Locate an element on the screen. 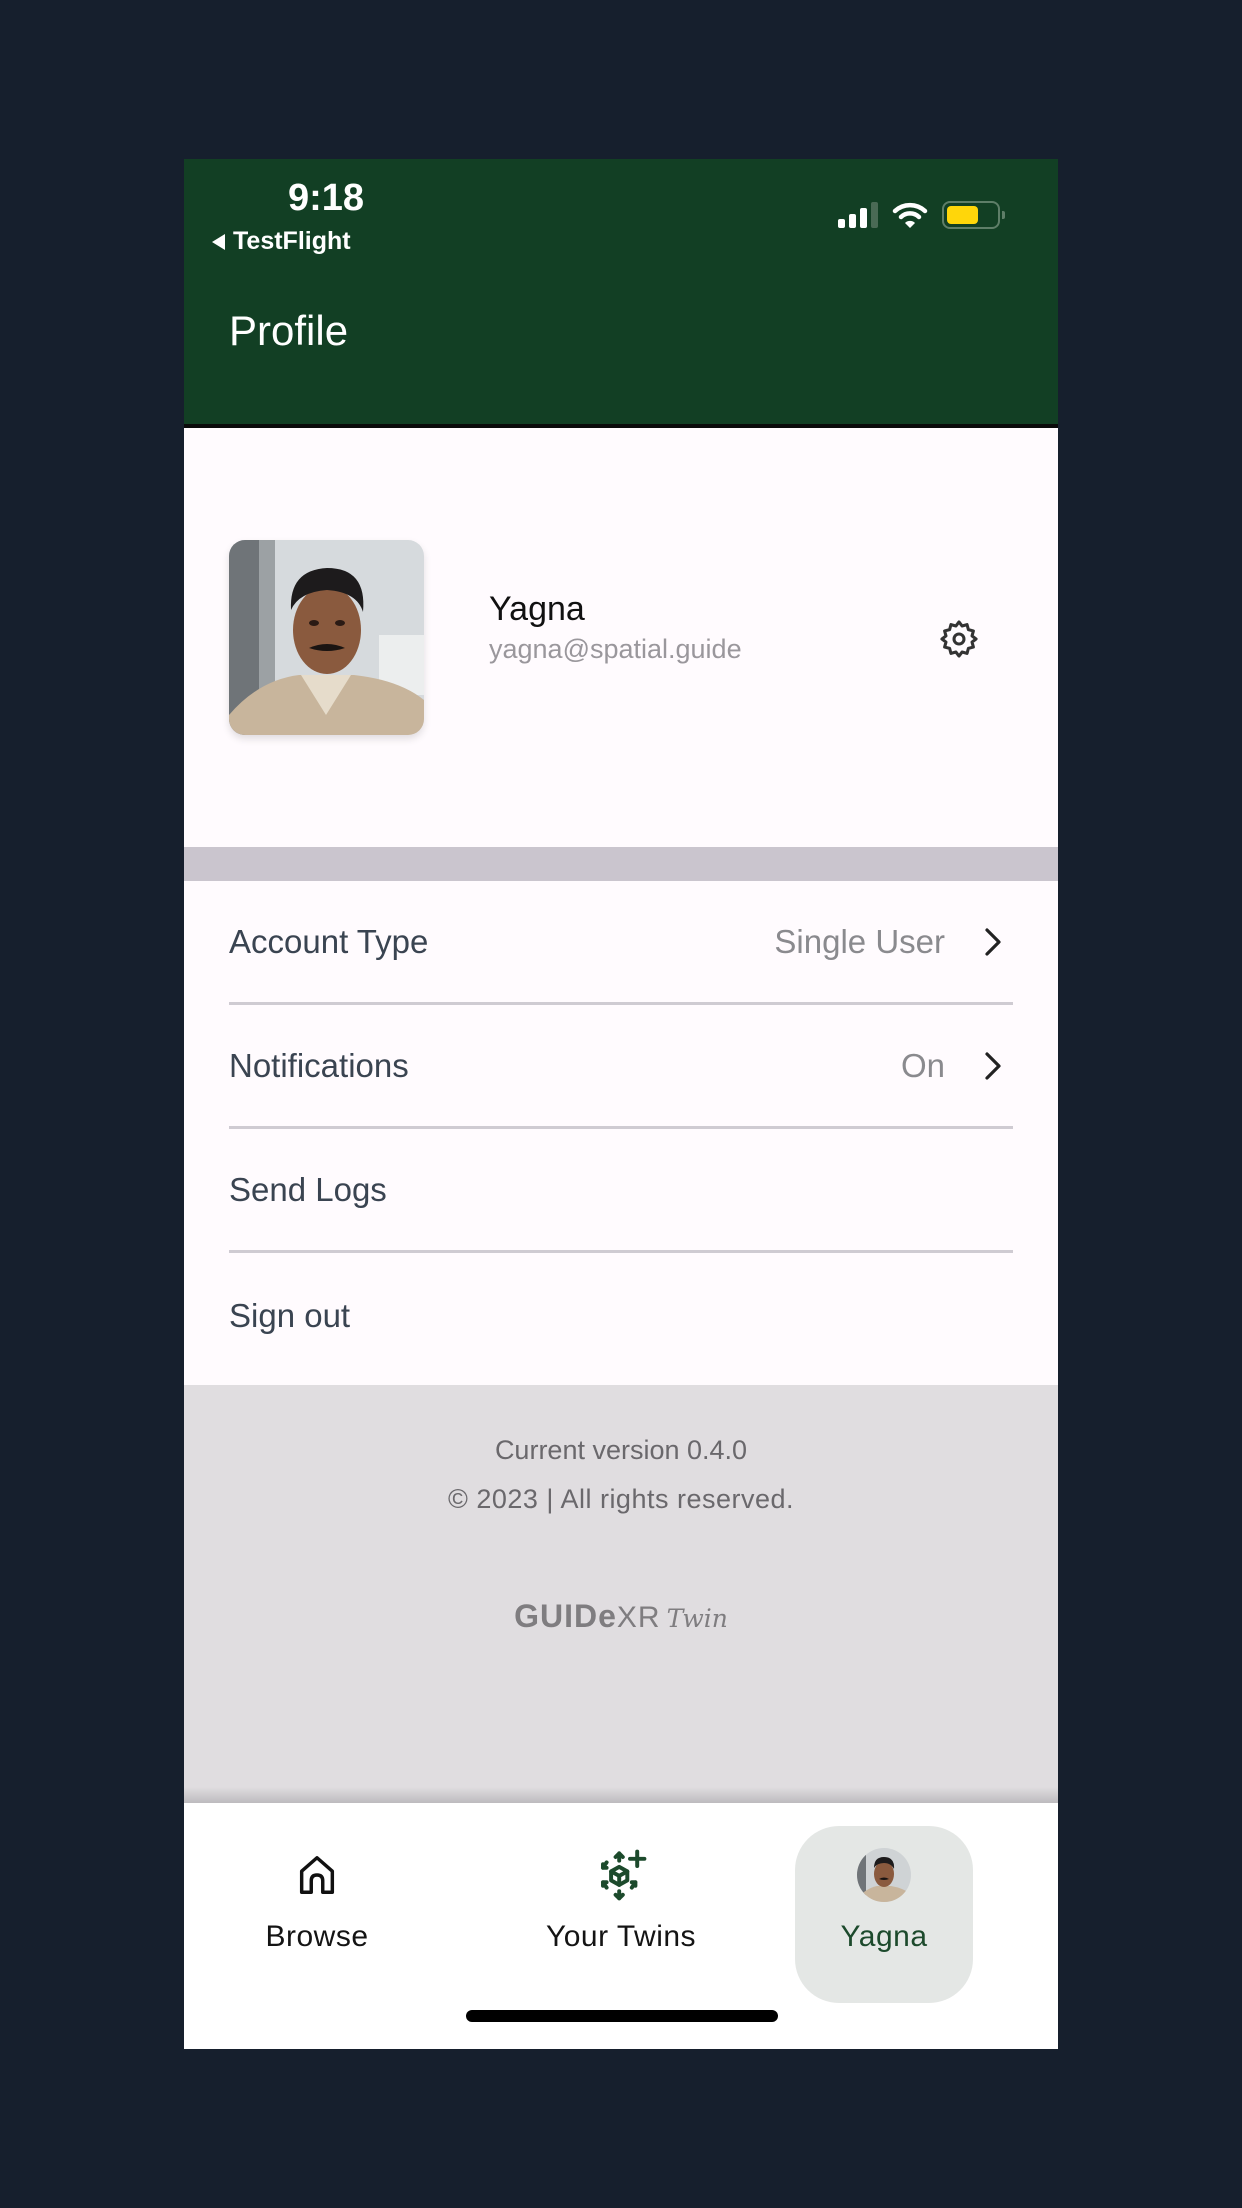 The height and width of the screenshot is (2208, 1242). row-label: Account Type is located at coordinates (329, 941).